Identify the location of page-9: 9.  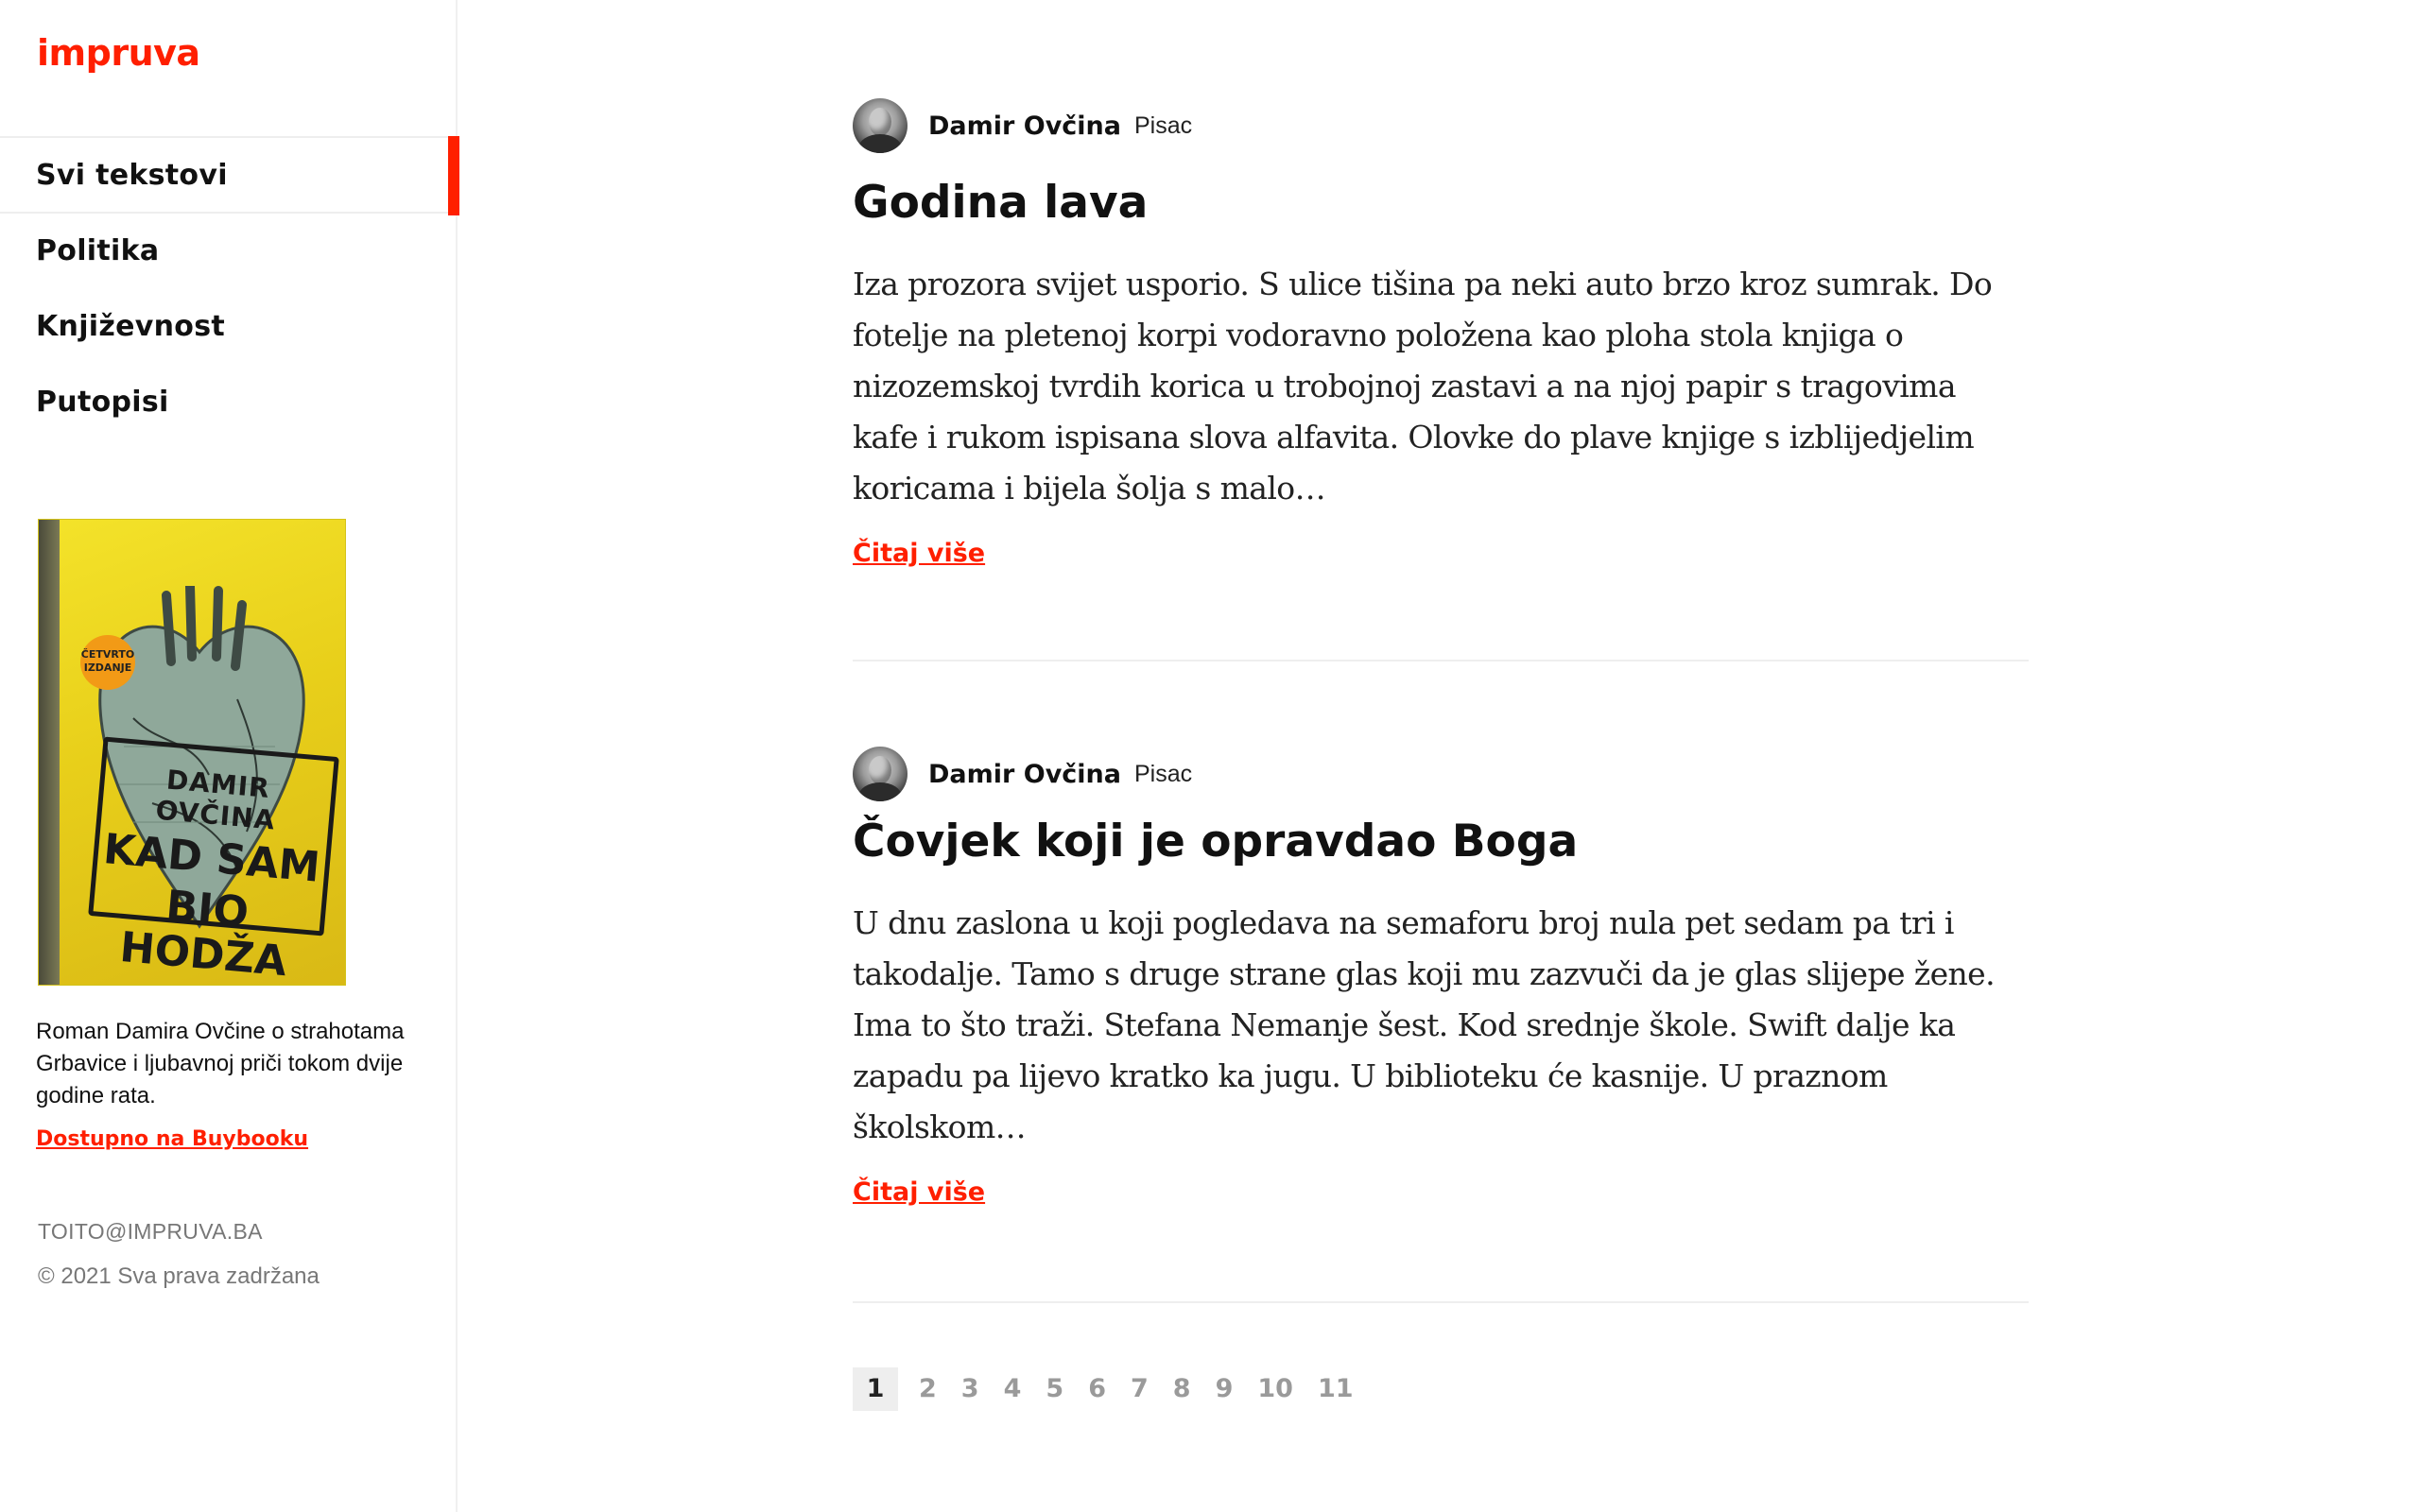
(1225, 1389).